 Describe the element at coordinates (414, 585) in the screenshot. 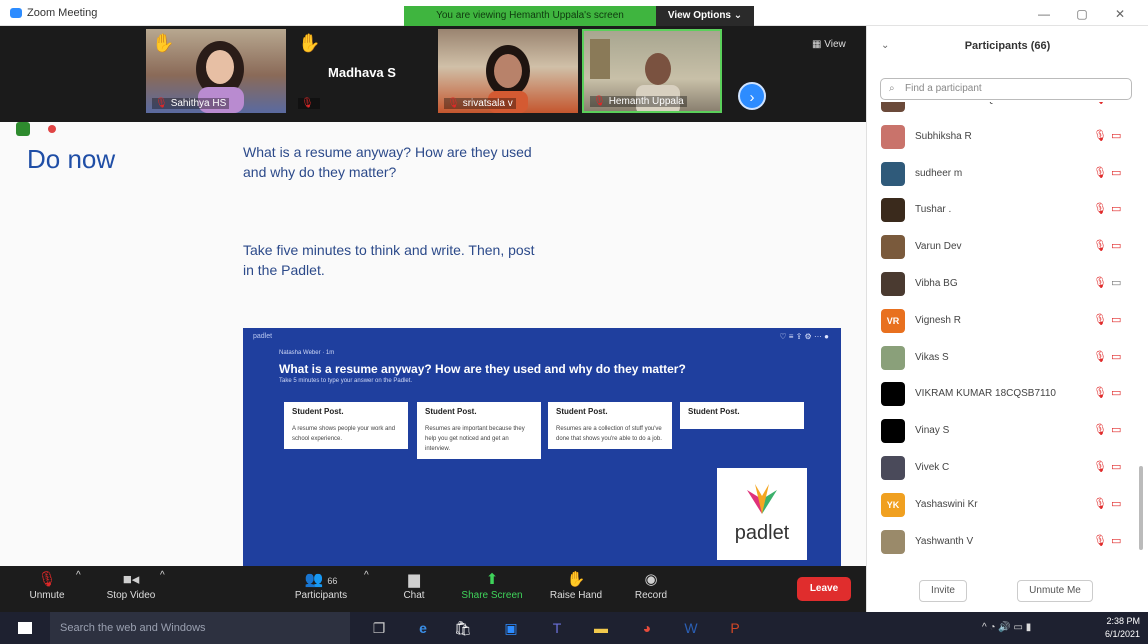

I see `chat-button: ▆ Chat` at that location.